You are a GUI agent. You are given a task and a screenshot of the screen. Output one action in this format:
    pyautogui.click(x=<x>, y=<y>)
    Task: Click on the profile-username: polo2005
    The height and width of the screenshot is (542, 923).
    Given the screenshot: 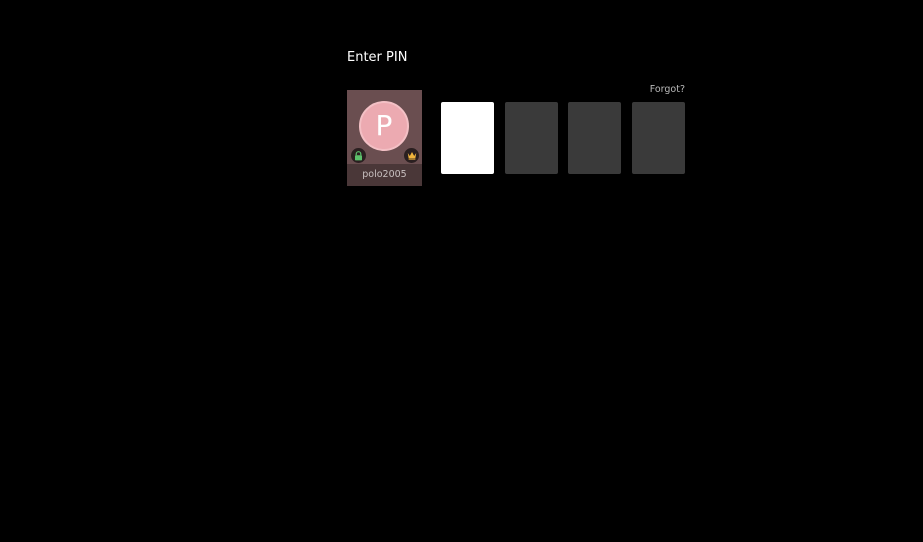 What is the action you would take?
    pyautogui.click(x=384, y=174)
    